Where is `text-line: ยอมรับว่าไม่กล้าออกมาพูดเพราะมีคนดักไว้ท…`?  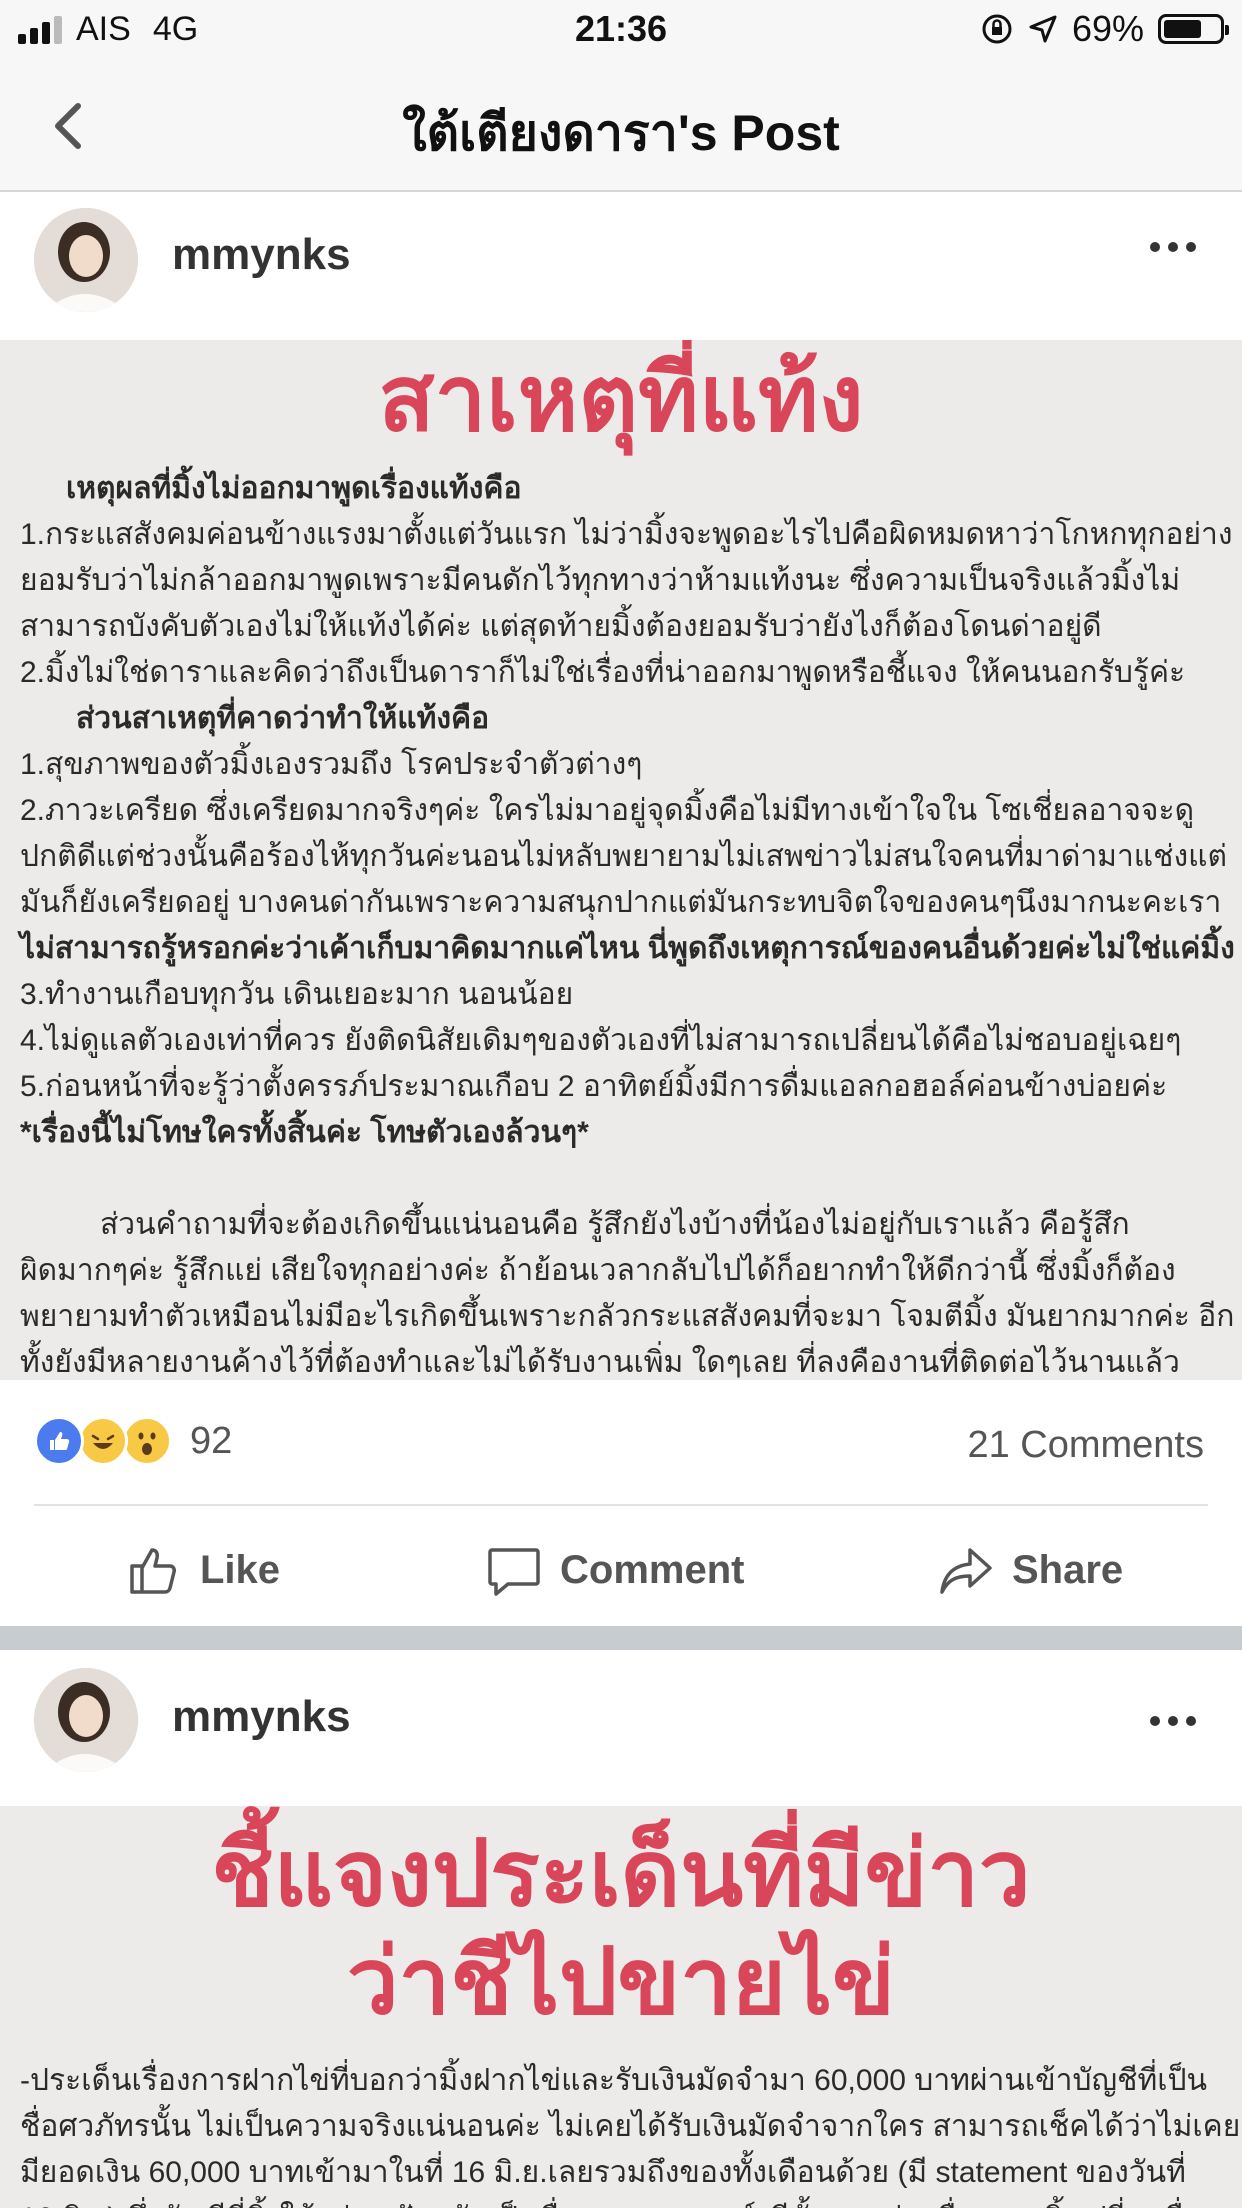
text-line: ยอมรับว่าไม่กล้าออกมาพูดเพราะมีคนดักไว้ท… is located at coordinates (600, 580).